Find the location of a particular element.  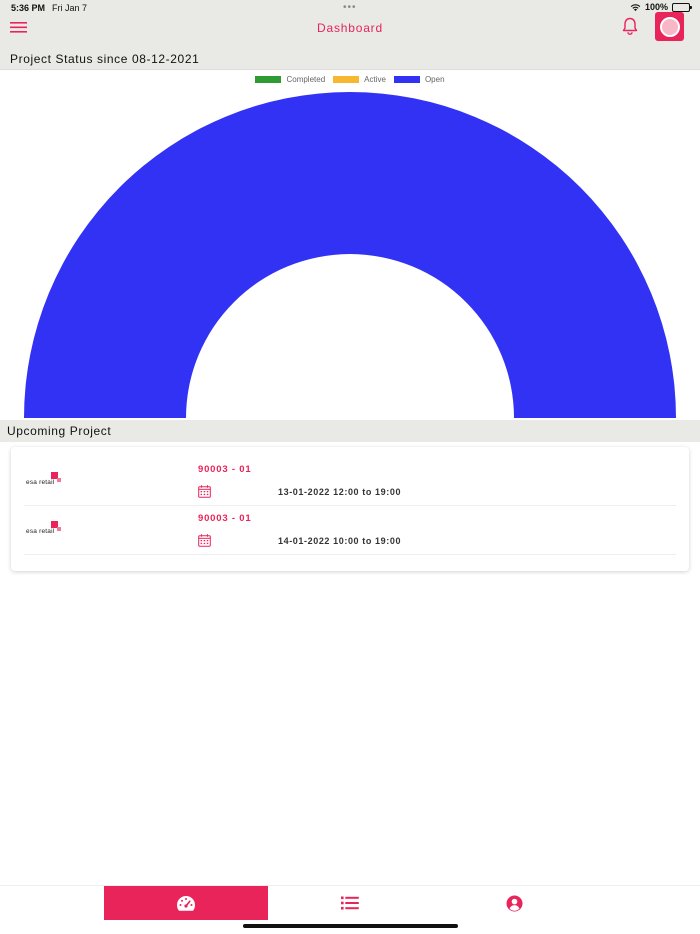

list-icon is located at coordinates (350, 903).